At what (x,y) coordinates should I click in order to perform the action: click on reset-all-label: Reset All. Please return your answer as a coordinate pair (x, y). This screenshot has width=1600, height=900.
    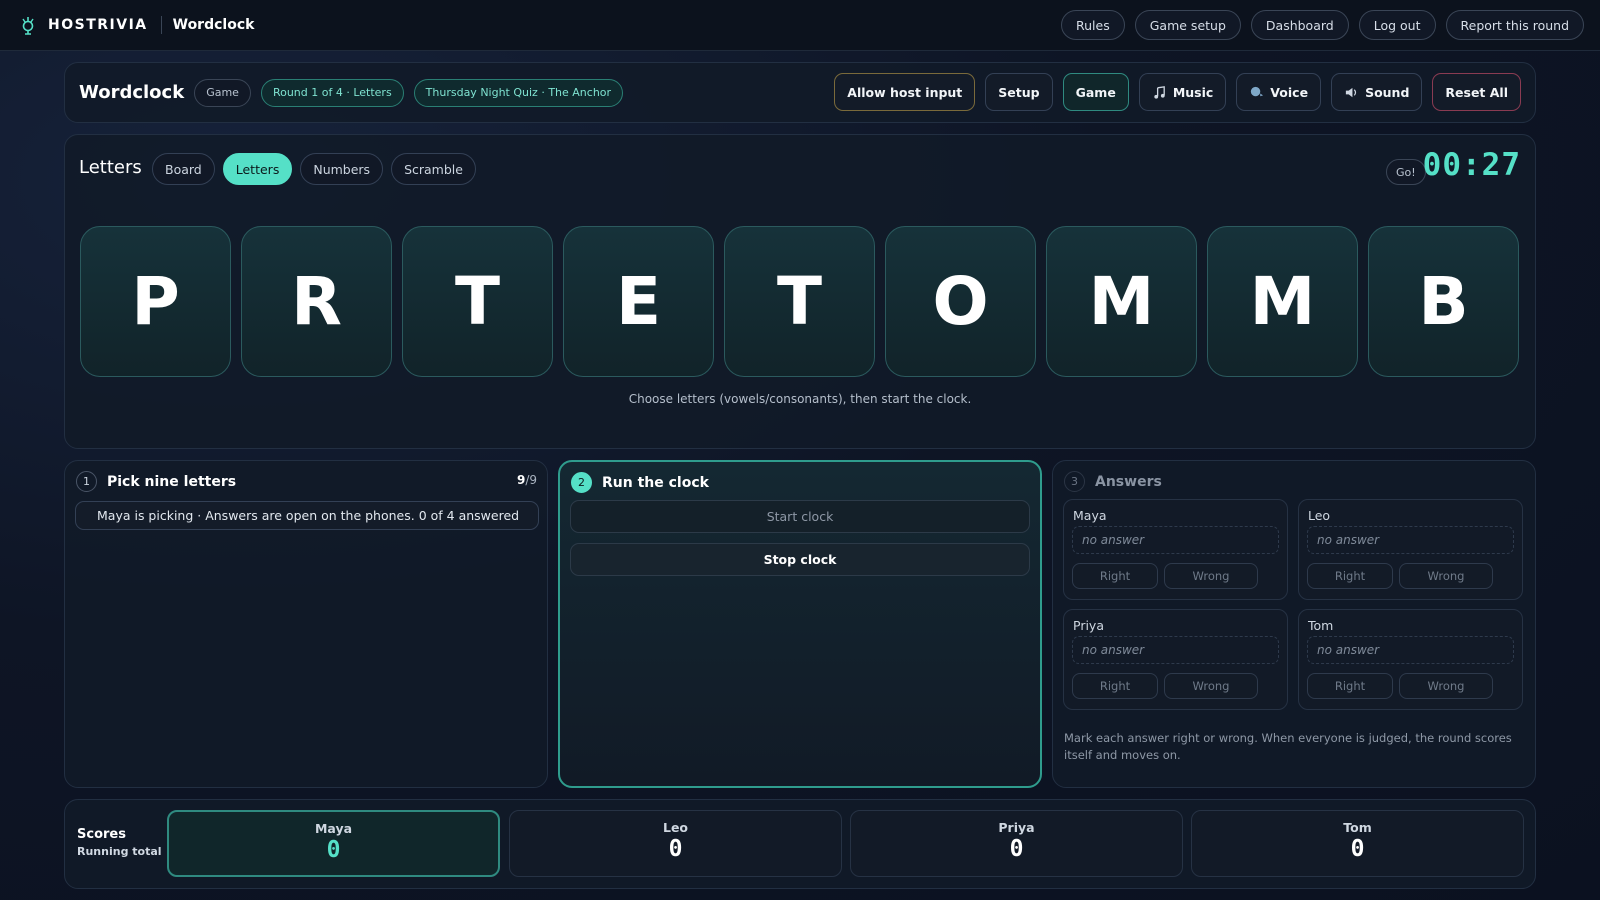
    Looking at the image, I should click on (1476, 92).